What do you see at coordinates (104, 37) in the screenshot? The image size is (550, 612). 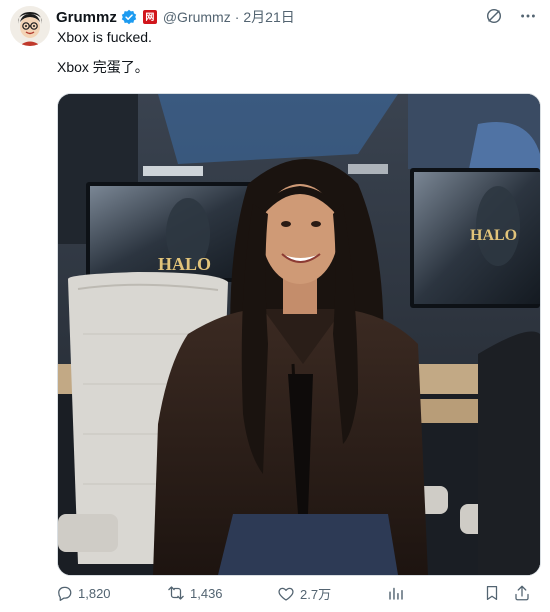 I see `tweet-text-line-1: Xbox is fucked.` at bounding box center [104, 37].